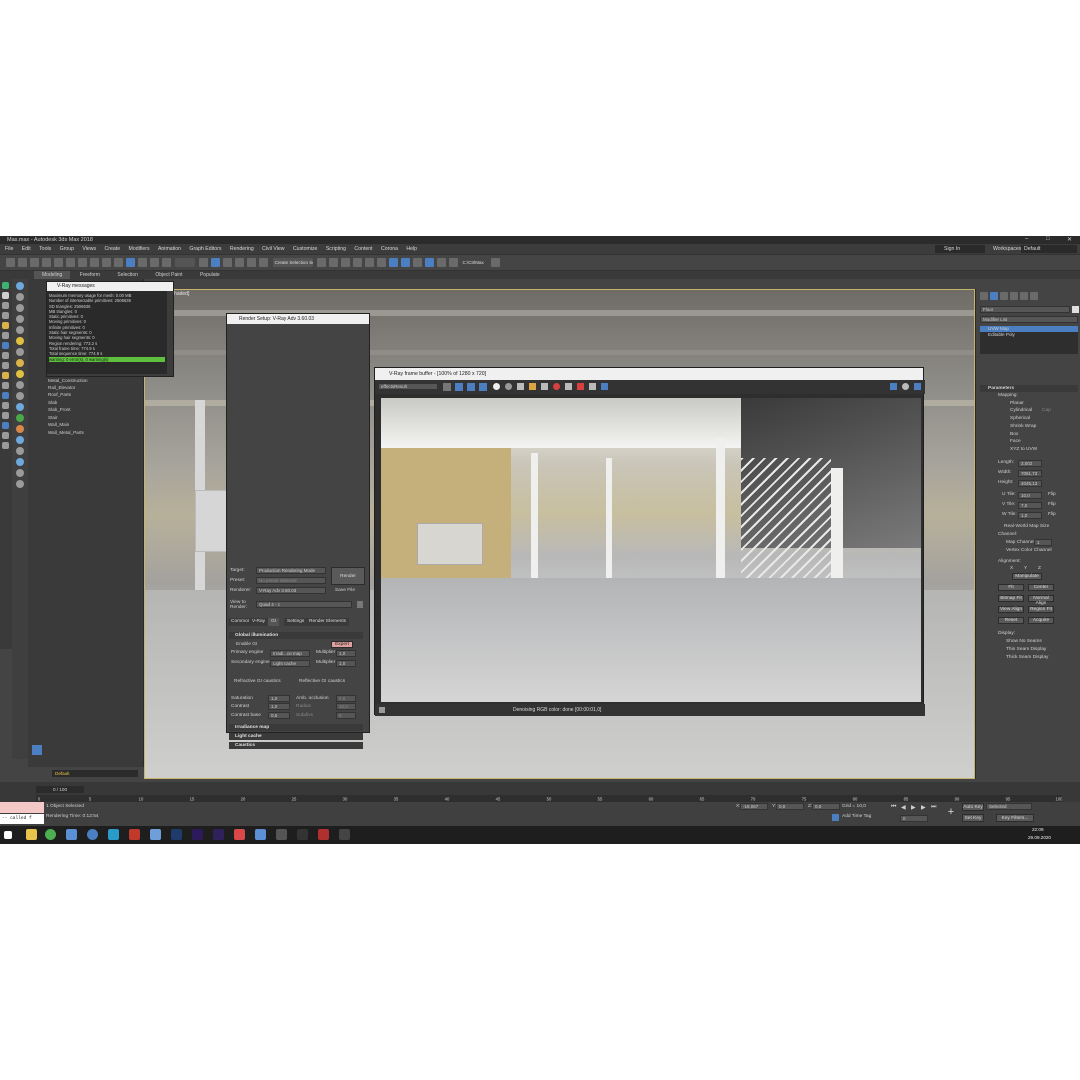  Describe the element at coordinates (346, 715) in the screenshot. I see `subdivs-field: 8` at that location.